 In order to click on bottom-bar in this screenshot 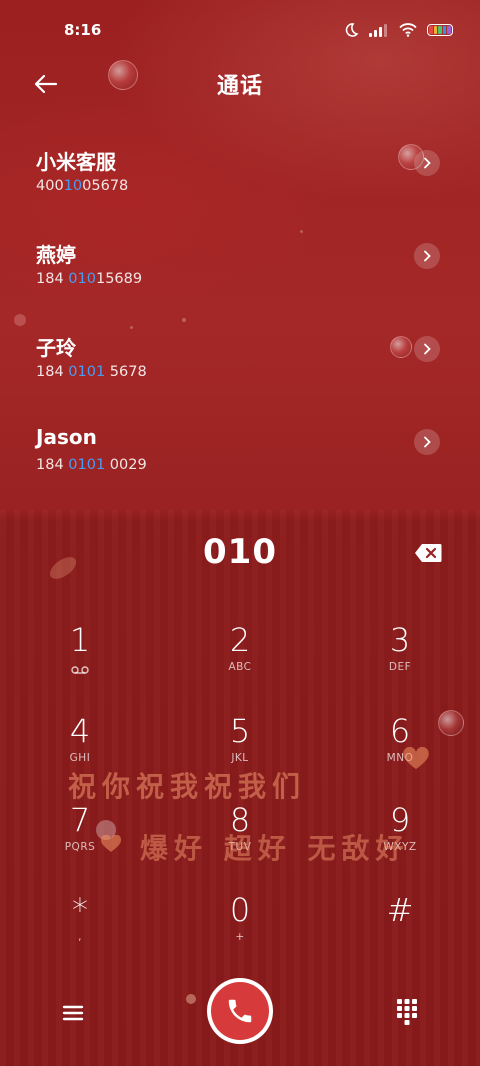, I will do `click(240, 1012)`.